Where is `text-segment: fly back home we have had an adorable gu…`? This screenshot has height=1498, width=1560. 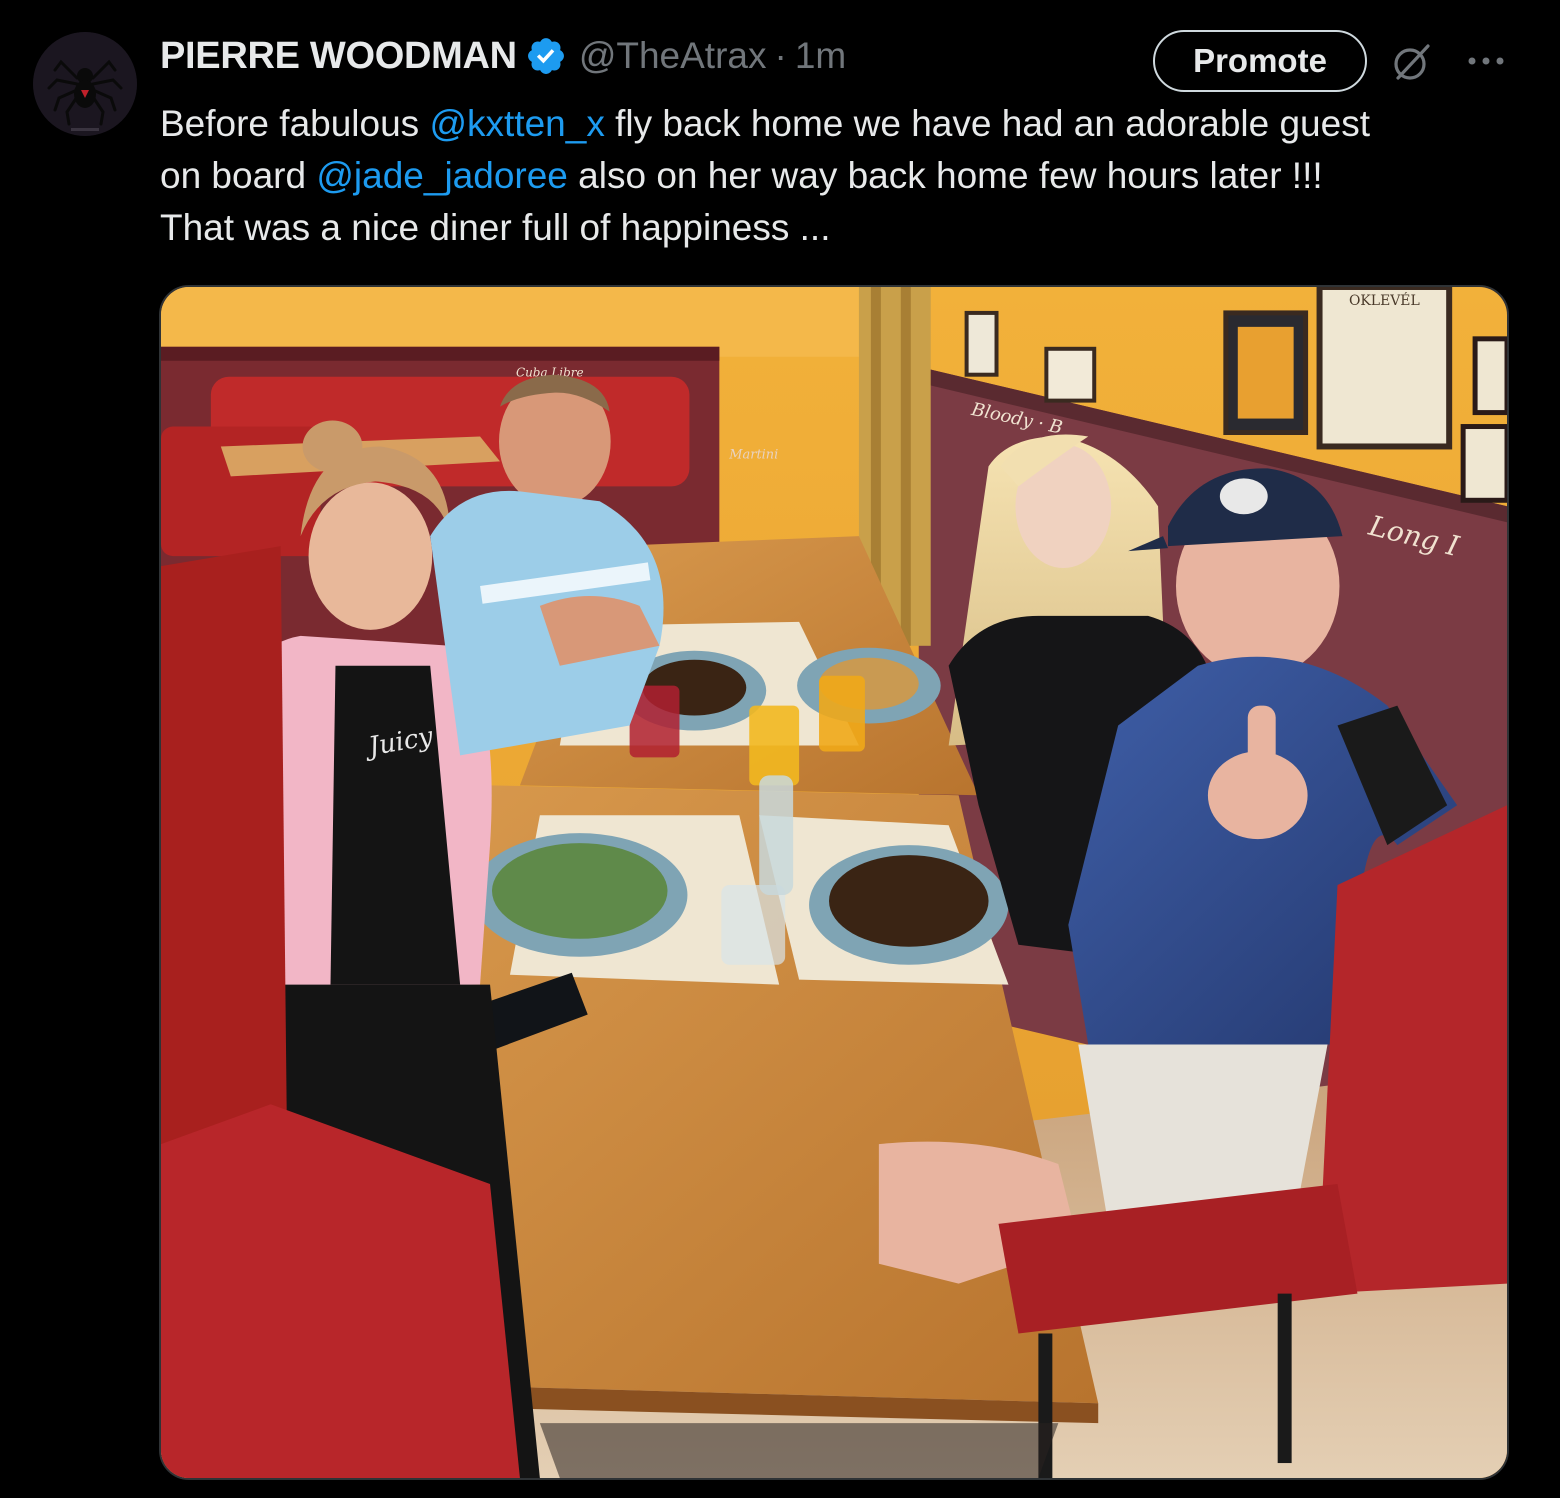 text-segment: fly back home we have had an adorable gu… is located at coordinates (987, 123).